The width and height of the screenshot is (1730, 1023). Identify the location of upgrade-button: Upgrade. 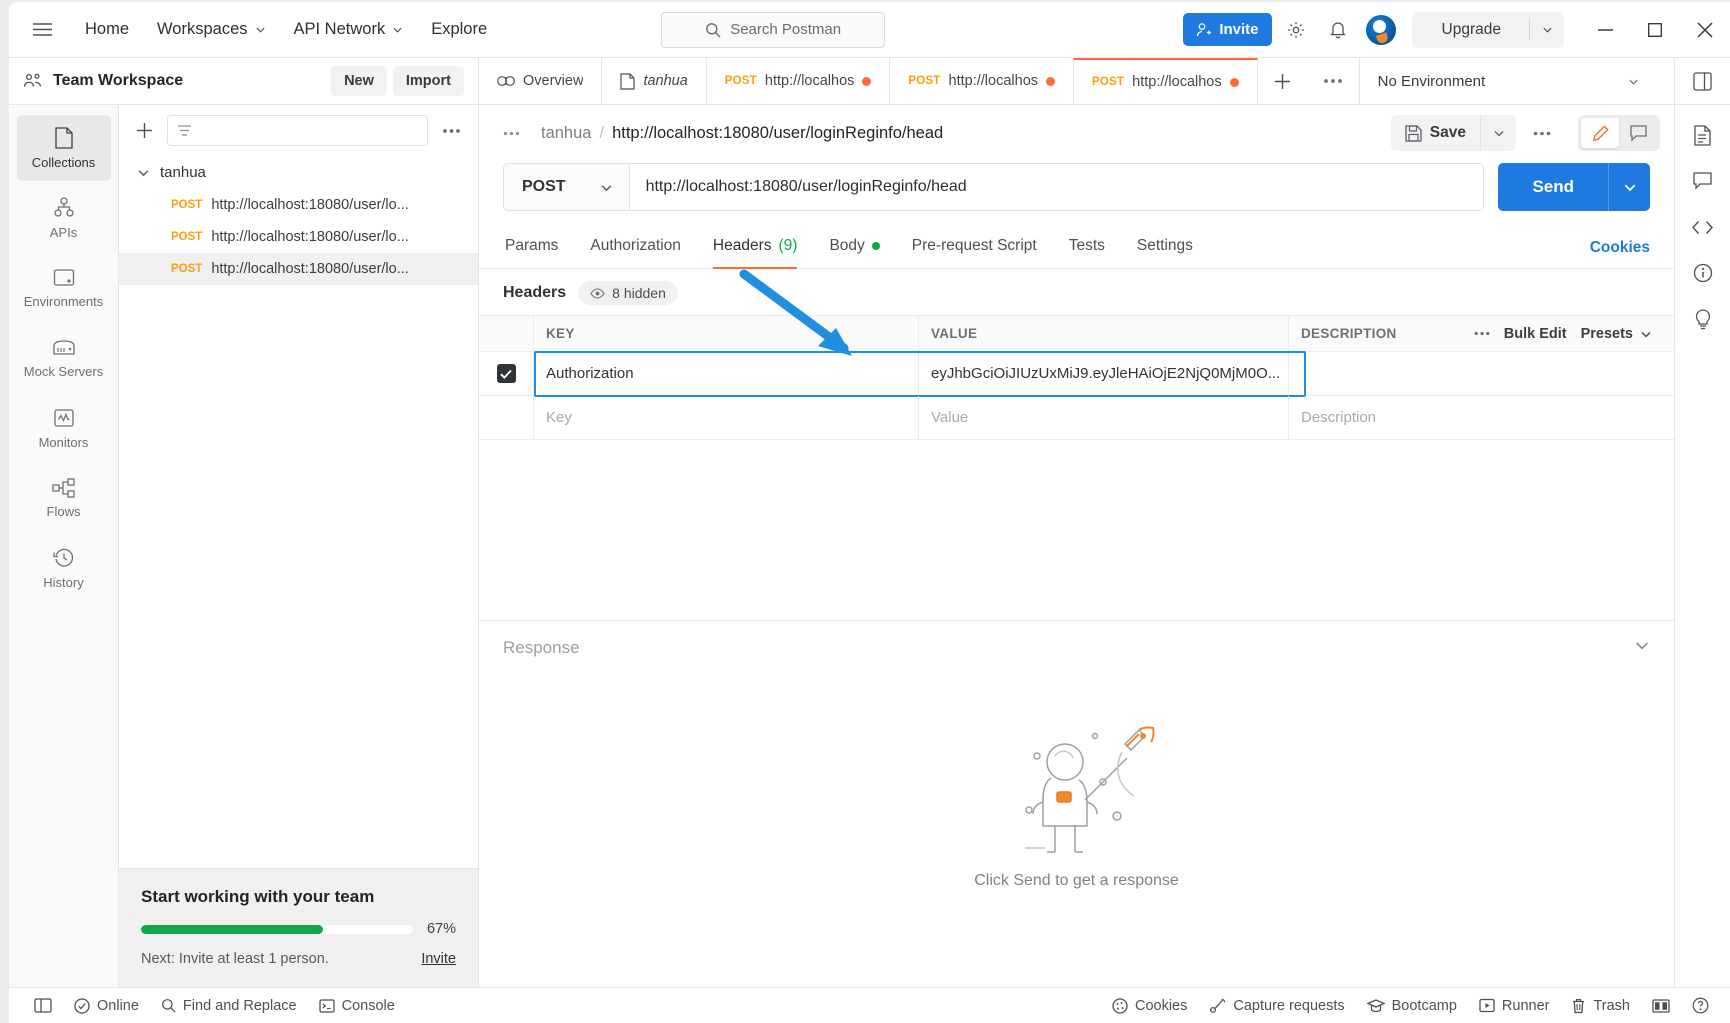
(1470, 30).